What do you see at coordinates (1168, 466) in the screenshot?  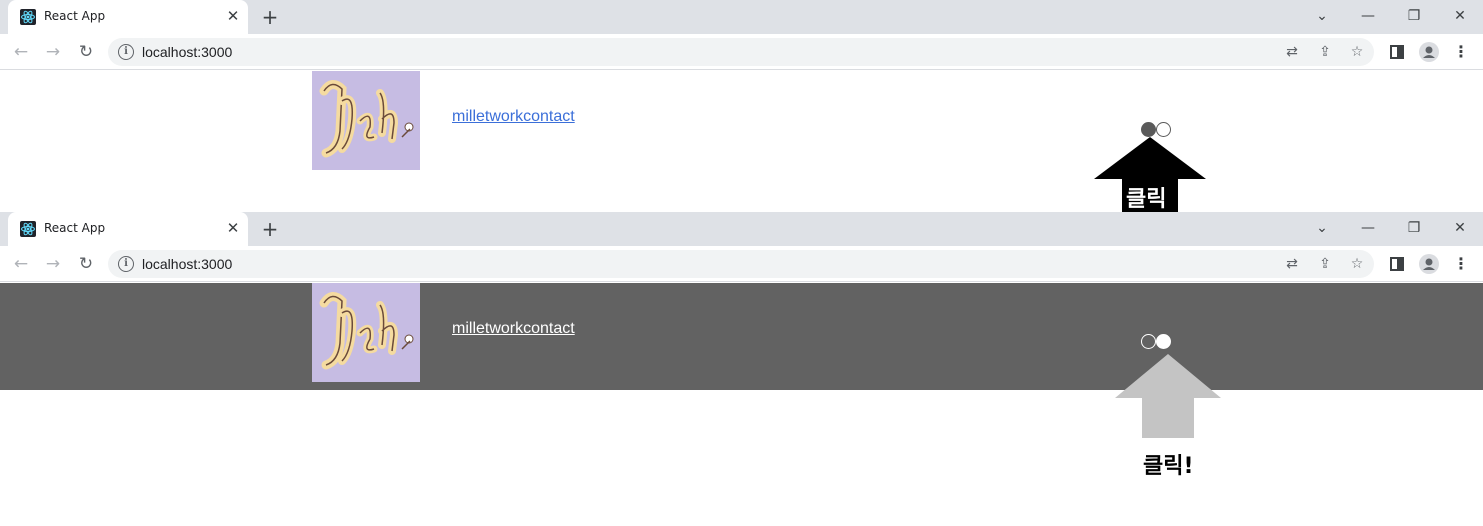 I see `click-label-bottom: 클릭!` at bounding box center [1168, 466].